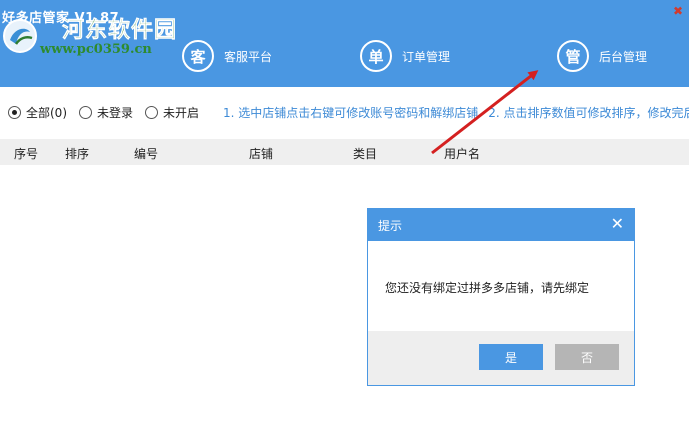  Describe the element at coordinates (426, 56) in the screenshot. I see `nav-order-management-label: 订单管理` at that location.